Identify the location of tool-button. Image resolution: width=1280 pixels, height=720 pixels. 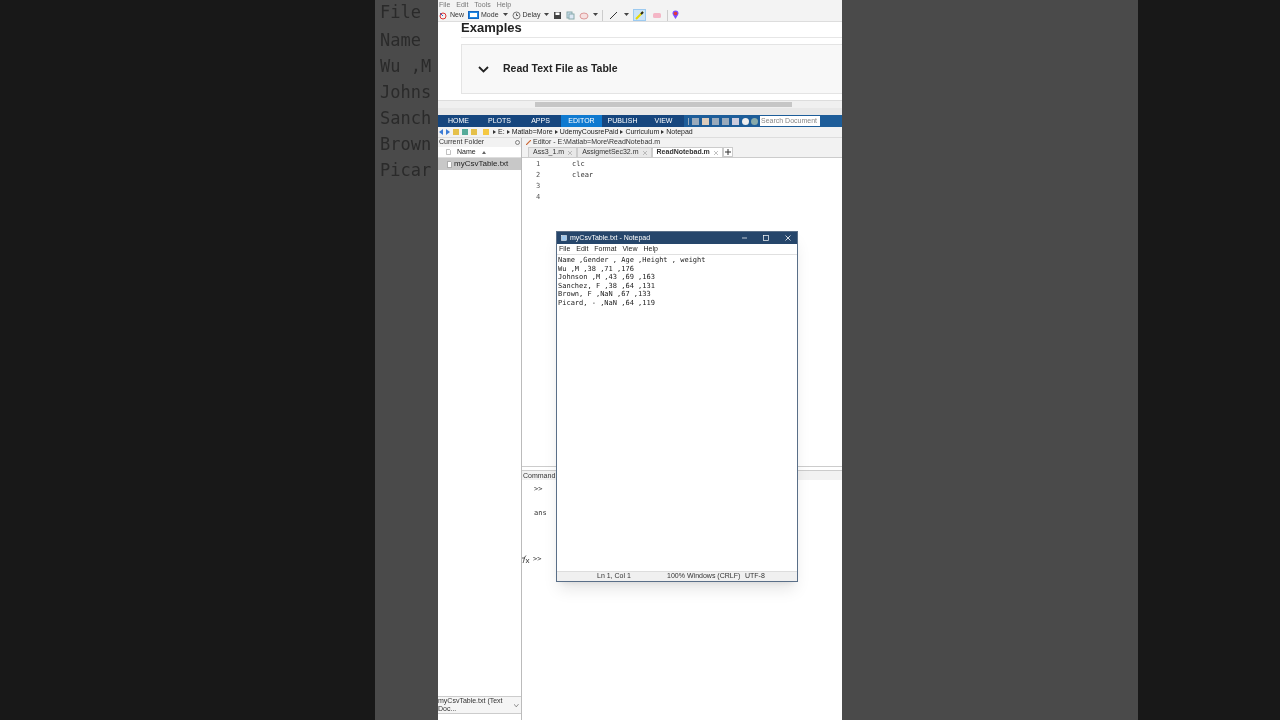
(640, 15).